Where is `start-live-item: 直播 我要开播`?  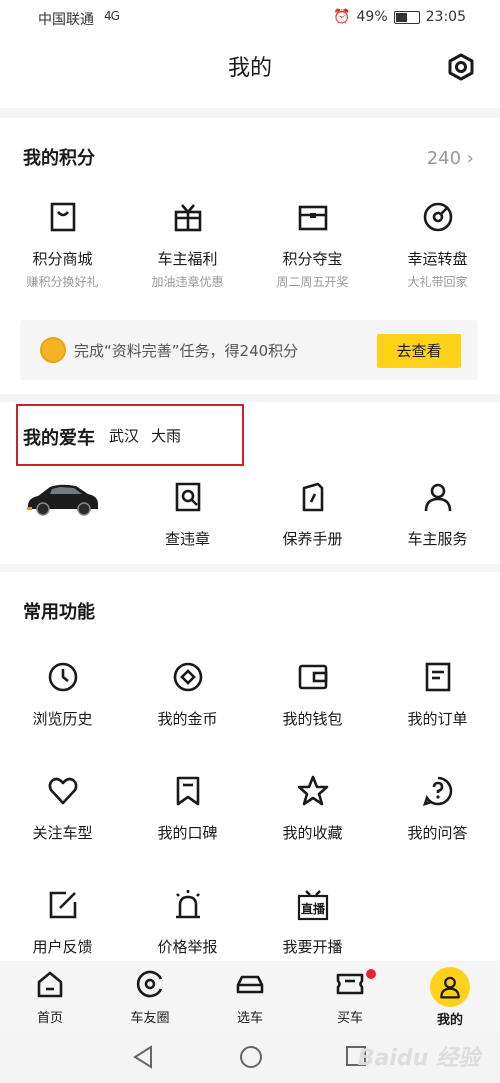 start-live-item: 直播 我要开播 is located at coordinates (312, 922).